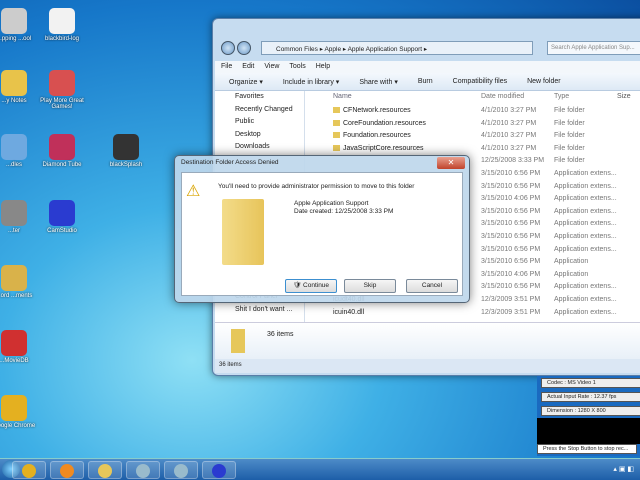  I want to click on dimension-readout: Dimension : 1280 X 800, so click(590, 411).